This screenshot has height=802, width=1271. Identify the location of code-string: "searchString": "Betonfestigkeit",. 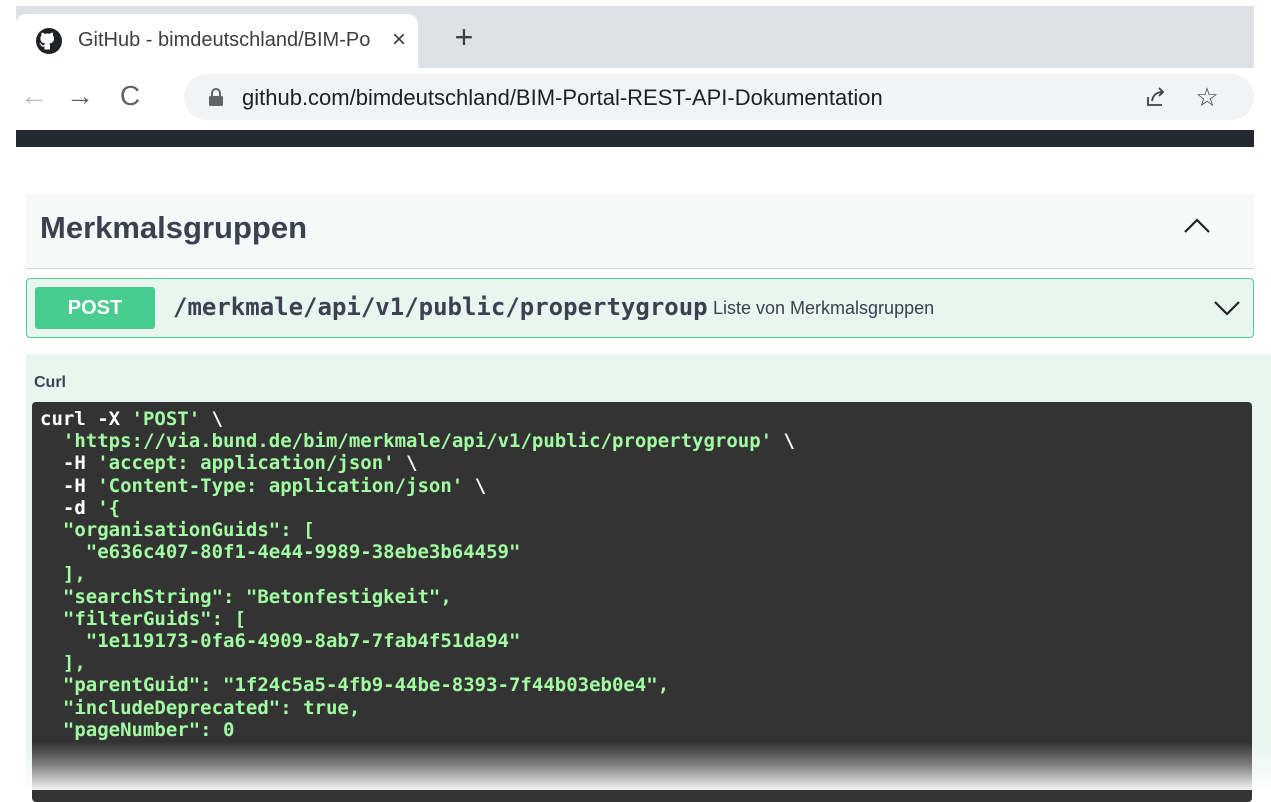
(246, 596).